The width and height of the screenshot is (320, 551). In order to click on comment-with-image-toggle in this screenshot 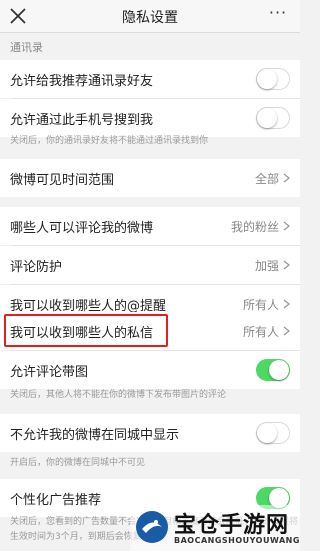, I will do `click(273, 370)`.